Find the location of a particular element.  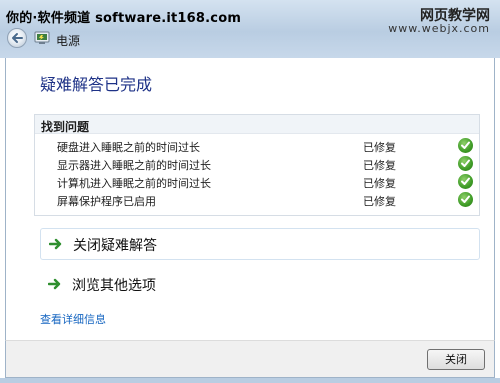

issue-row: 硬盘进入睡眠之前的时间过长 已修复 is located at coordinates (267, 147).